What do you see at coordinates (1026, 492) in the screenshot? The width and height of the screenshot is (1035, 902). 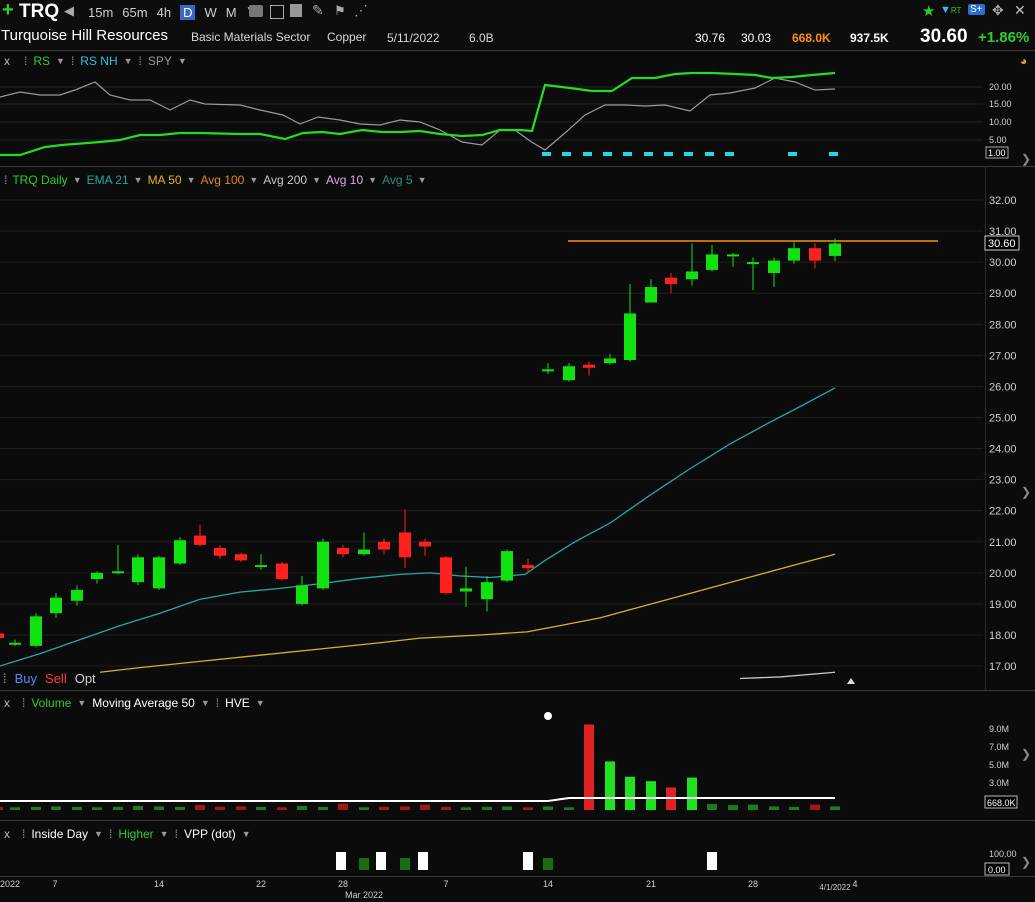 I see `scroll-right-icon: ❯` at bounding box center [1026, 492].